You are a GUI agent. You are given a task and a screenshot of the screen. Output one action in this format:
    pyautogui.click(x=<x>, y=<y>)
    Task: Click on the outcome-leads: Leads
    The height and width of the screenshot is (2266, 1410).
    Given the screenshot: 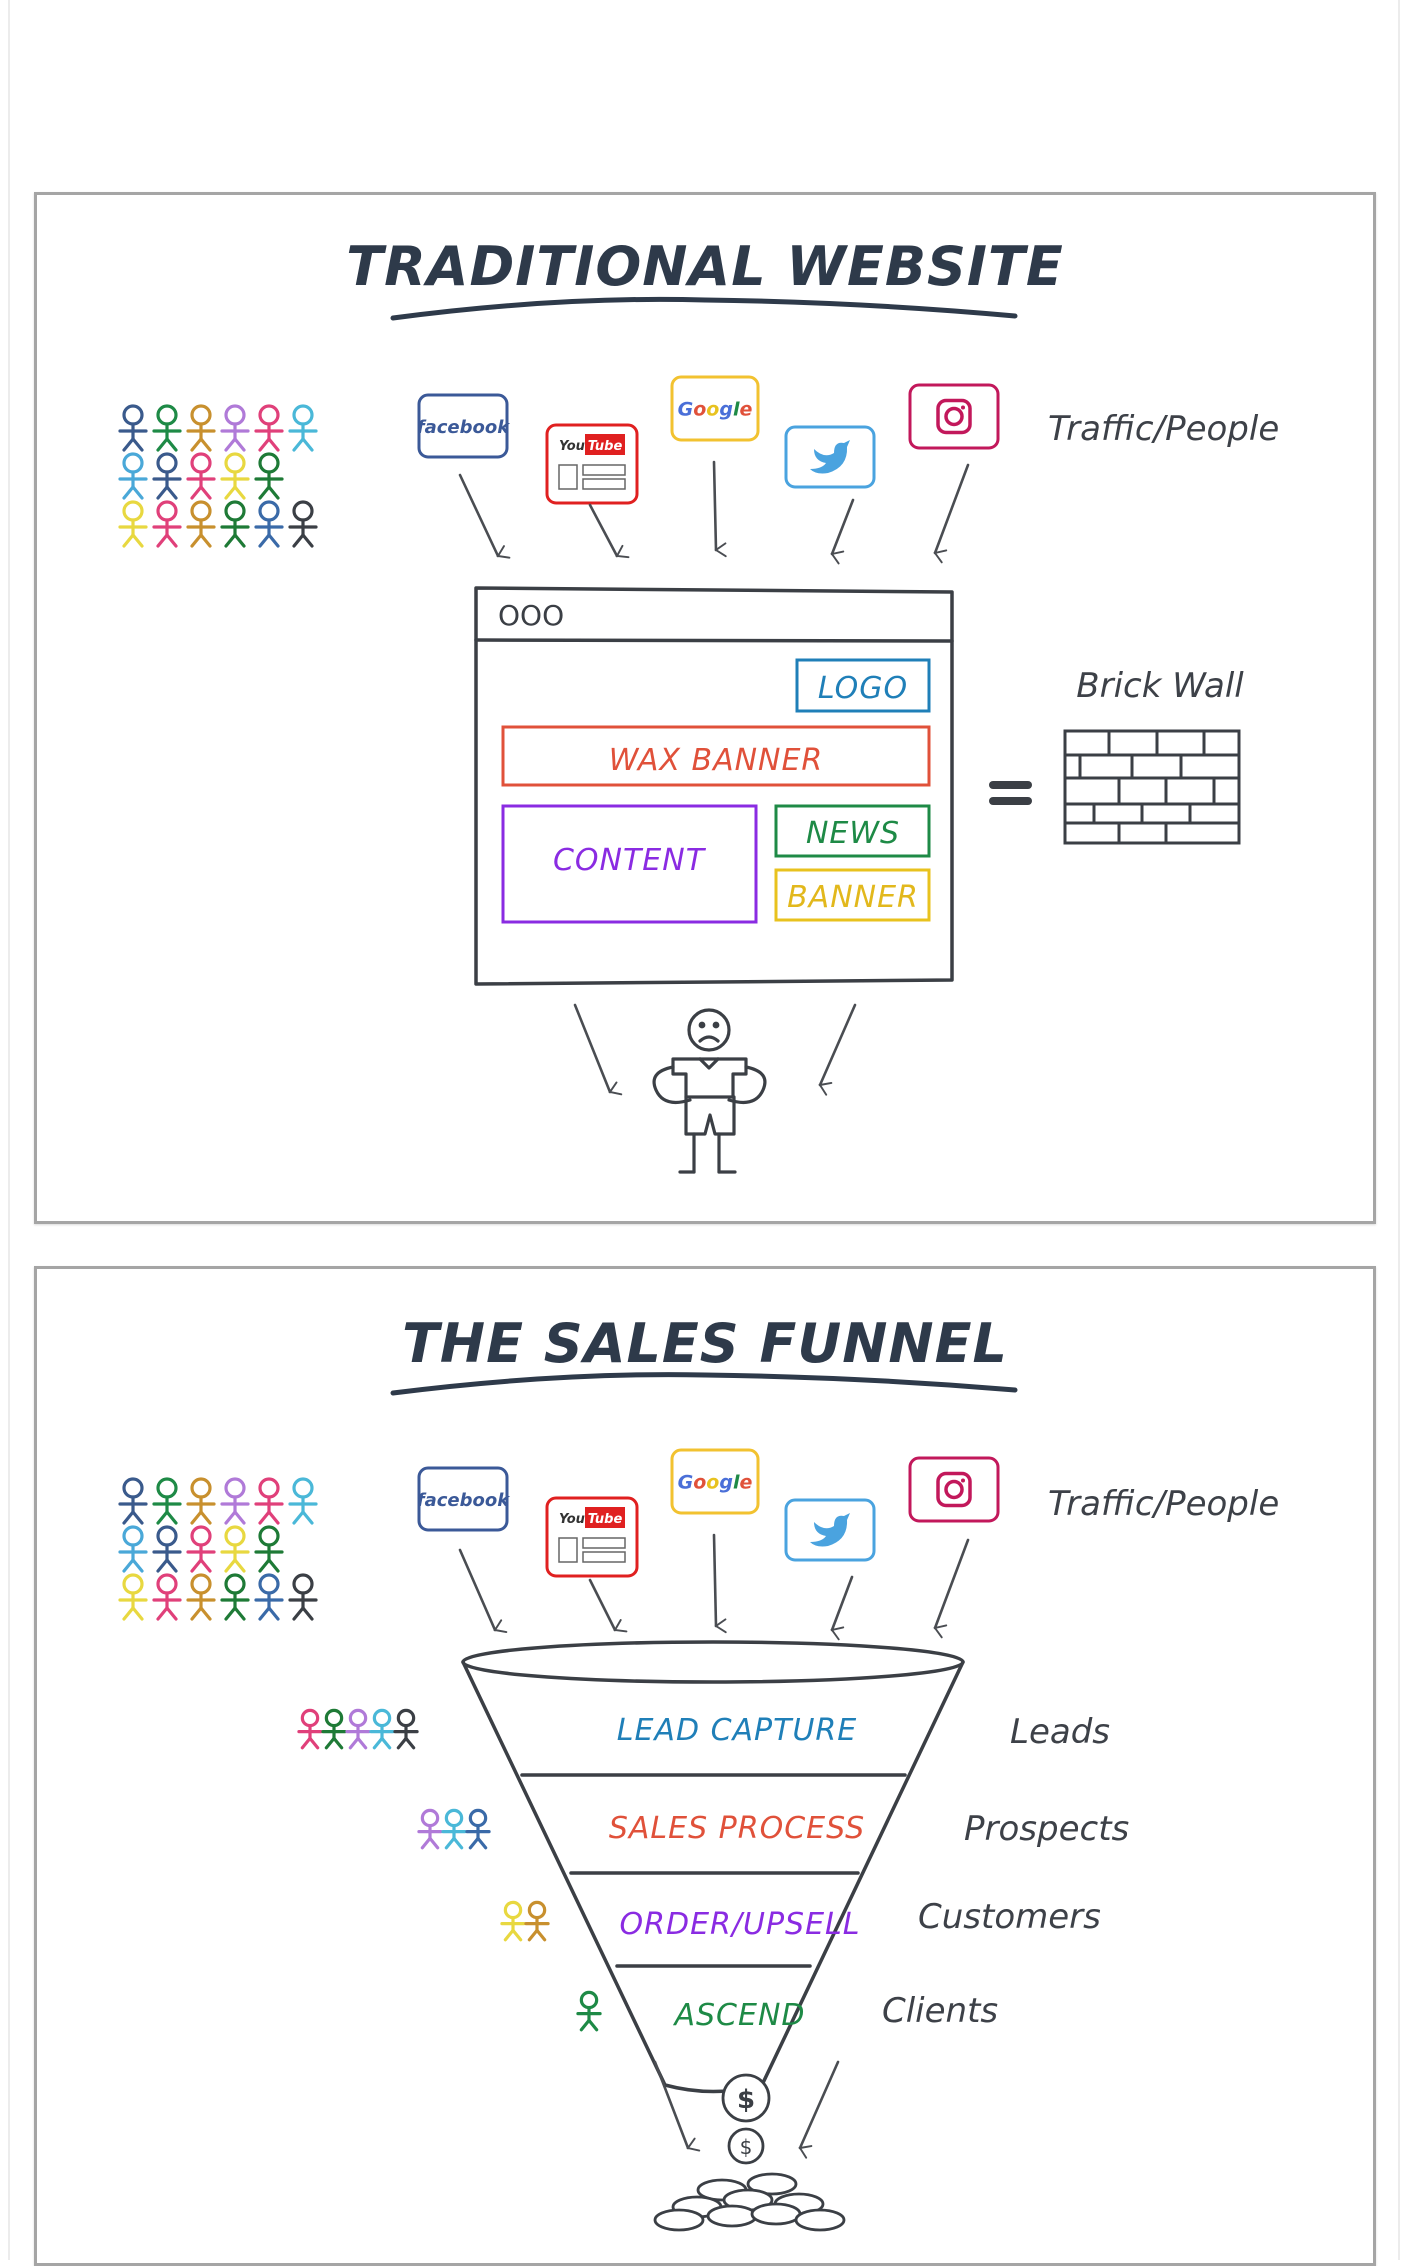 What is the action you would take?
    pyautogui.click(x=1060, y=1732)
    